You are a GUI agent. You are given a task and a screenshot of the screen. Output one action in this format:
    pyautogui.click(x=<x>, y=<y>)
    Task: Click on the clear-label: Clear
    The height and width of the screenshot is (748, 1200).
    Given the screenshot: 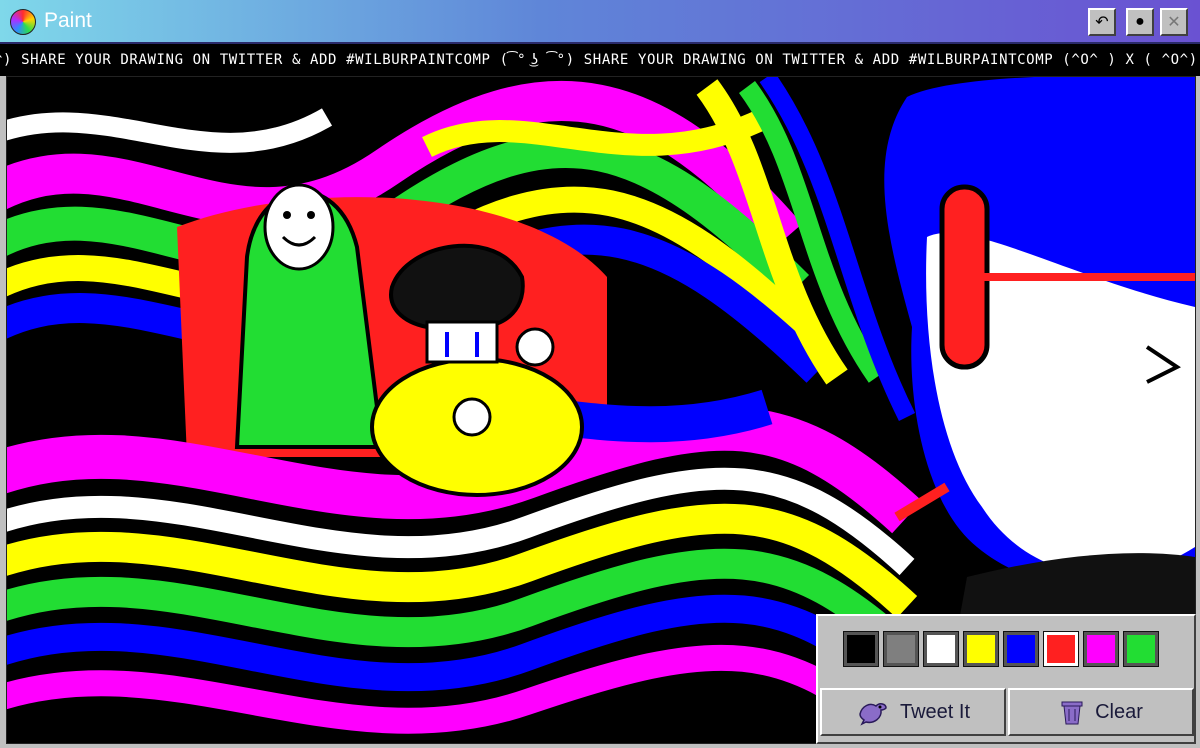 What is the action you would take?
    pyautogui.click(x=1119, y=711)
    